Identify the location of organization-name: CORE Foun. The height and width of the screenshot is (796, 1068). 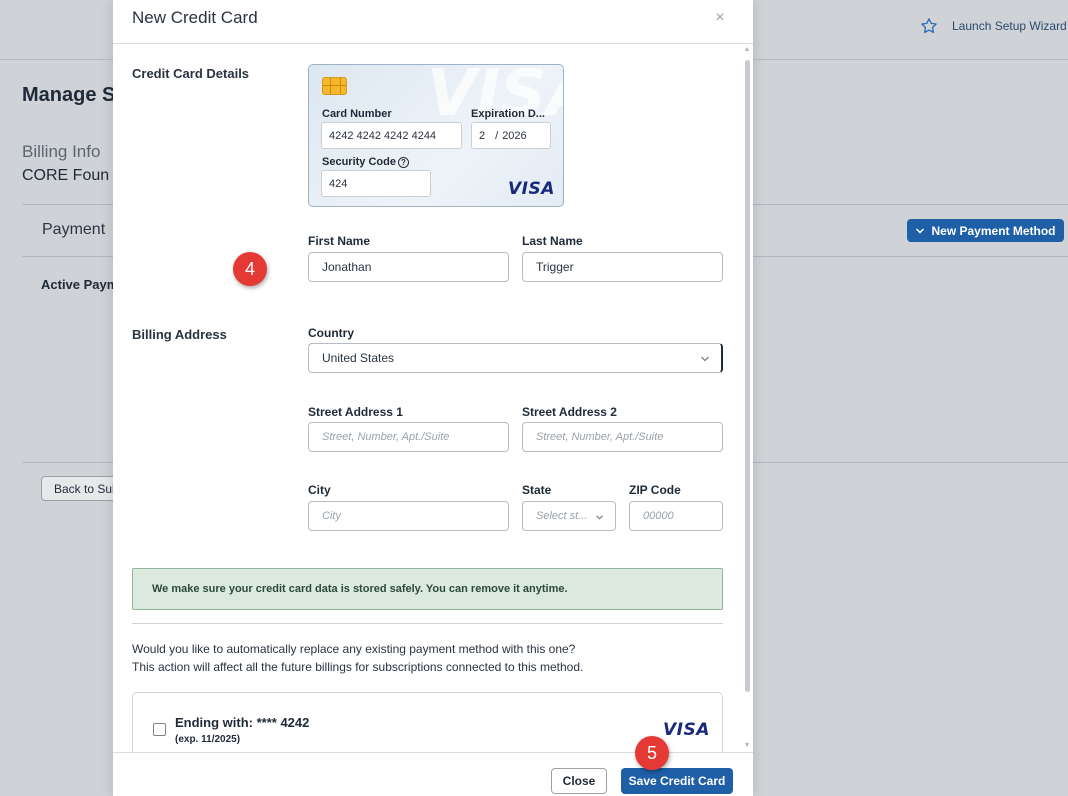
(66, 175).